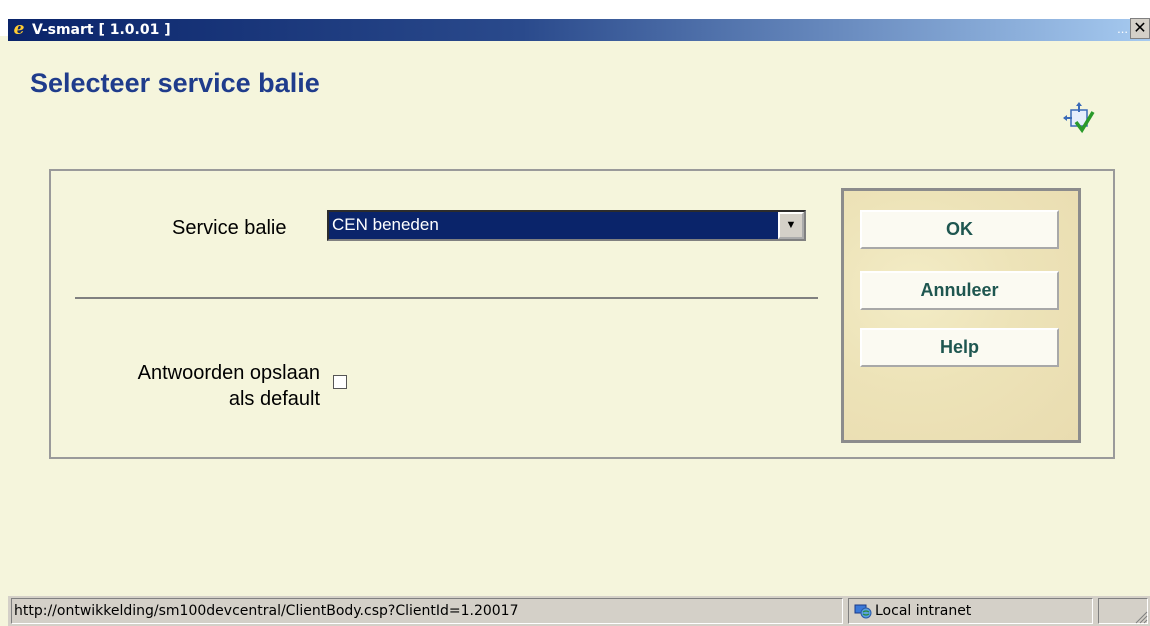  I want to click on status-zone: Local intranet, so click(970, 611).